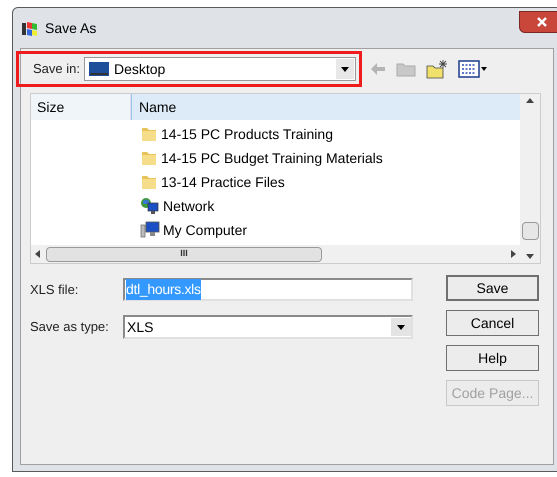 This screenshot has width=557, height=477. What do you see at coordinates (530, 100) in the screenshot?
I see `scroll-up-icon` at bounding box center [530, 100].